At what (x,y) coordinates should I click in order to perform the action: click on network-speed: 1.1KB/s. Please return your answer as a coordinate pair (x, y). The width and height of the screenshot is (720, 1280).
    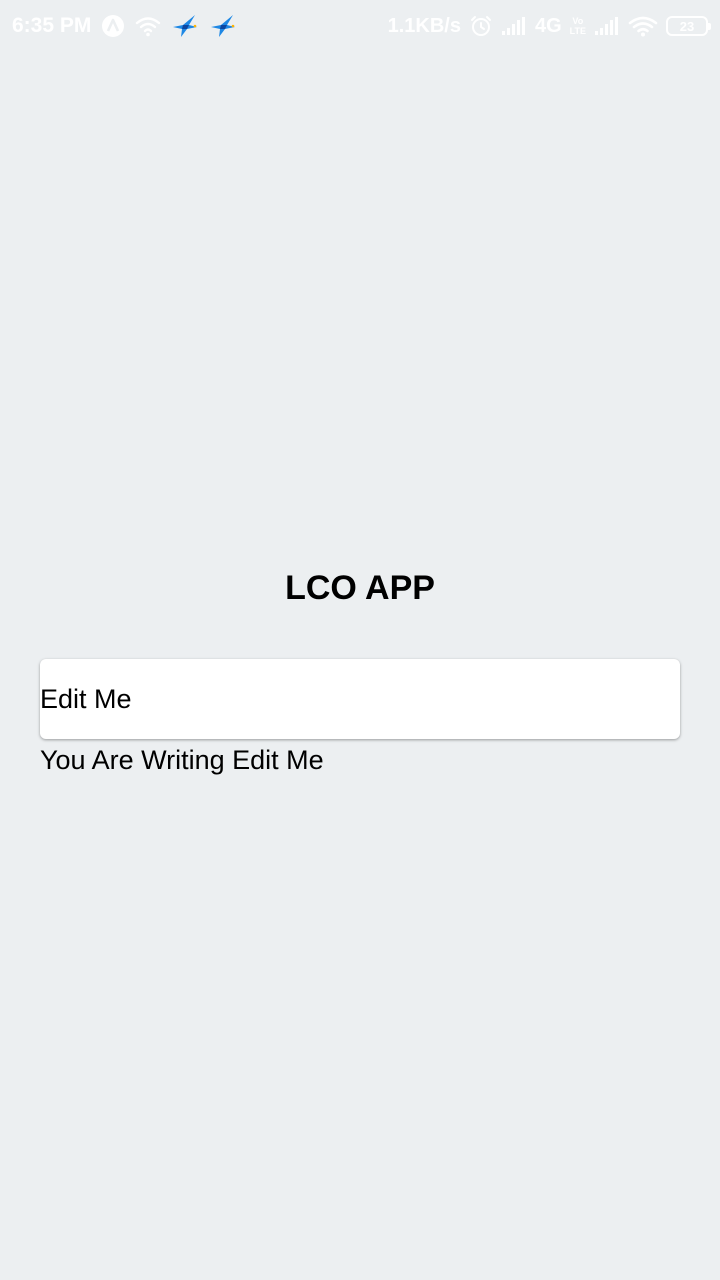
    Looking at the image, I should click on (424, 25).